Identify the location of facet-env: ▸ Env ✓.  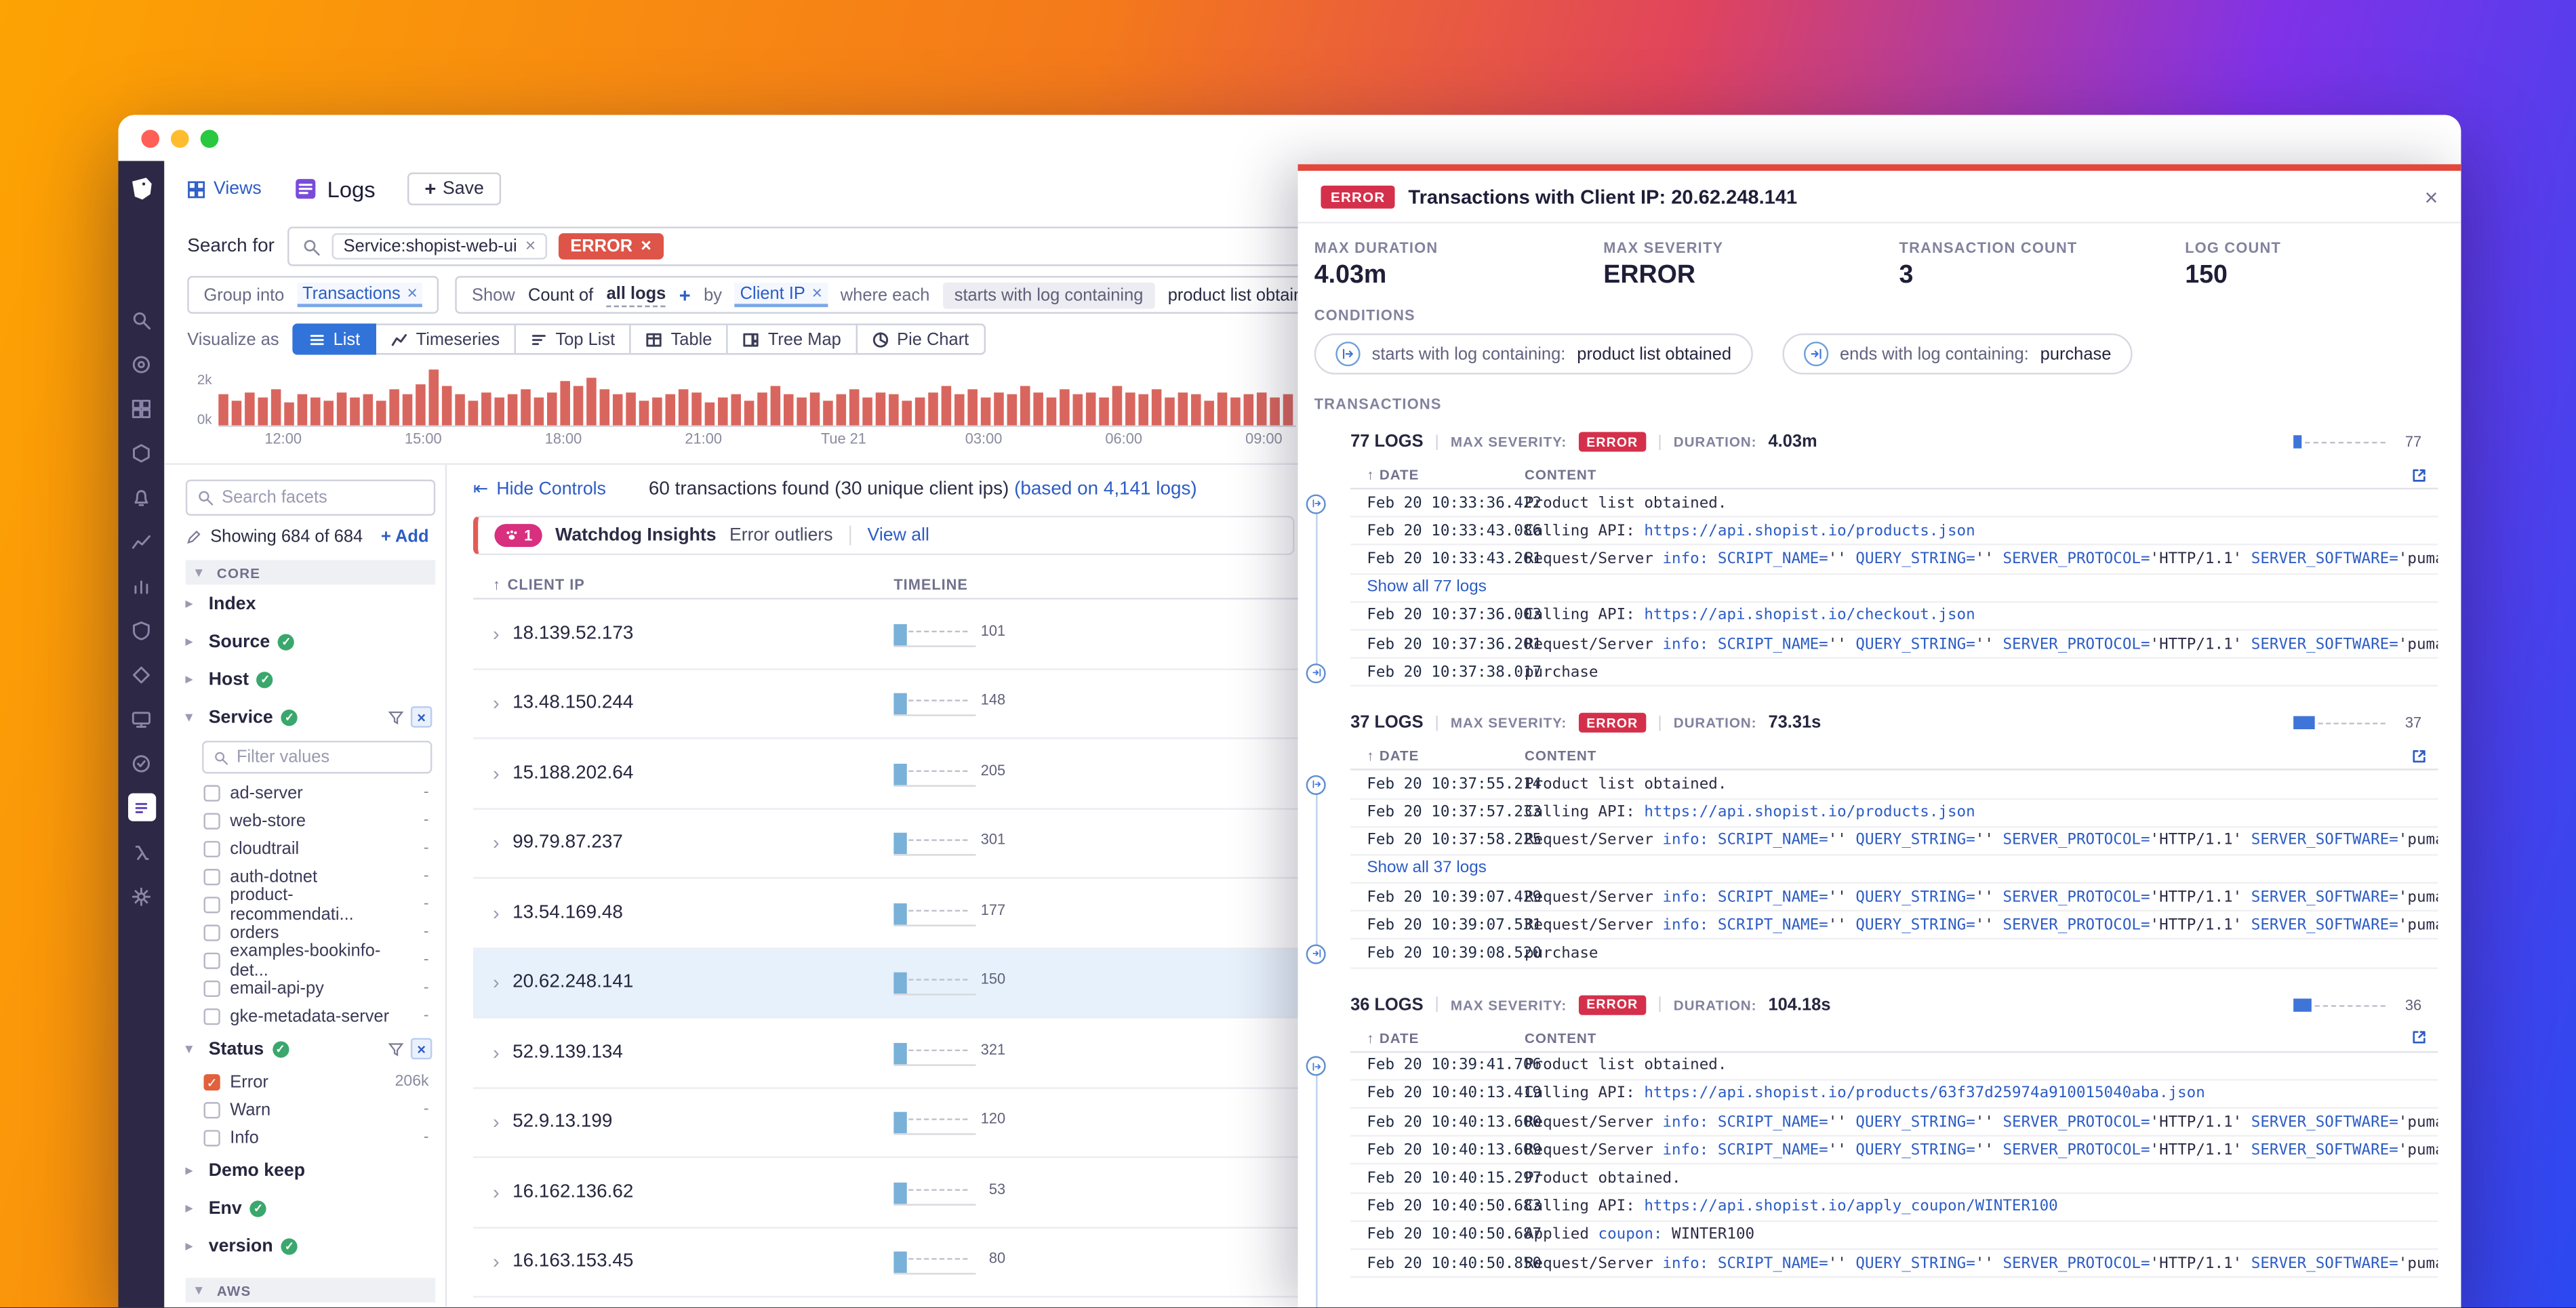
(310, 1208).